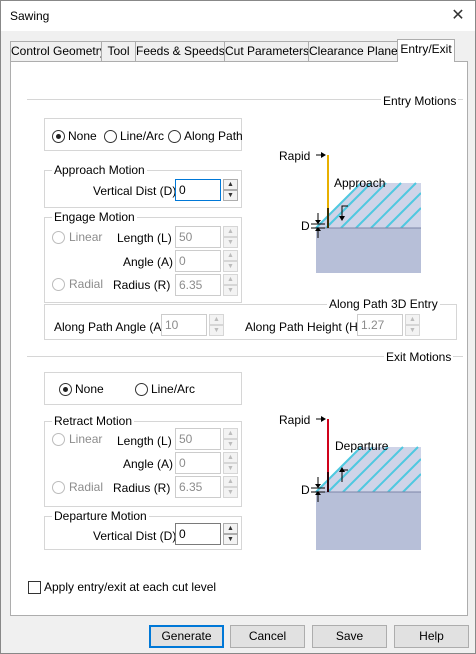 Image resolution: width=476 pixels, height=654 pixels. Describe the element at coordinates (380, 325) in the screenshot. I see `along-path-height-input: 1.27` at that location.